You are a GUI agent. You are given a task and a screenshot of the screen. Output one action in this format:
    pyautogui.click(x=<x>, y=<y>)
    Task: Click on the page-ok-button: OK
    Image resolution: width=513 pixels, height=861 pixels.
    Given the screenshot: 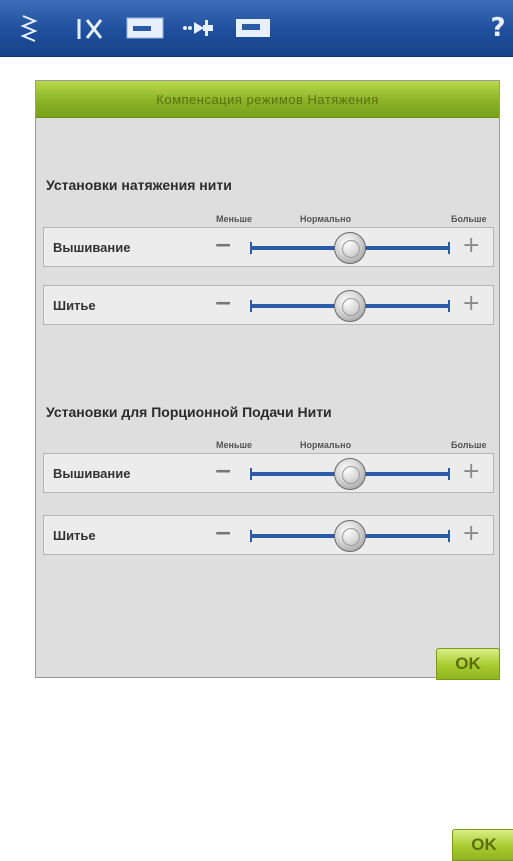 What is the action you would take?
    pyautogui.click(x=482, y=845)
    